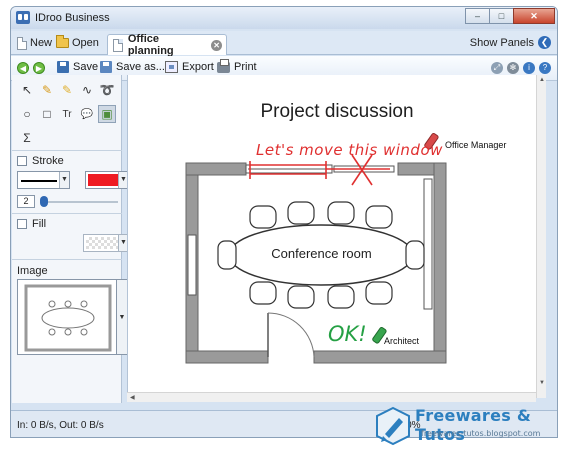  Describe the element at coordinates (428, 244) in the screenshot. I see `window-right` at that location.